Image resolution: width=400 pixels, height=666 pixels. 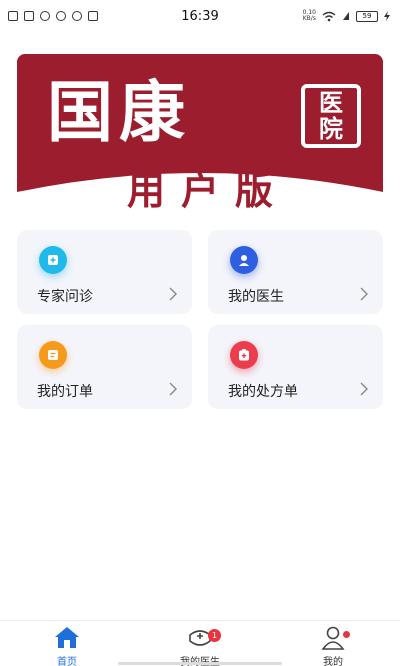 What do you see at coordinates (67, 637) in the screenshot?
I see `home-icon` at bounding box center [67, 637].